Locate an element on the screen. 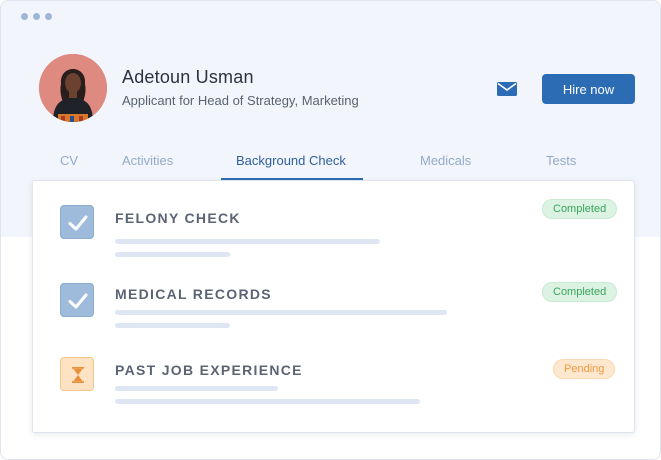  window-controls is located at coordinates (36, 16).